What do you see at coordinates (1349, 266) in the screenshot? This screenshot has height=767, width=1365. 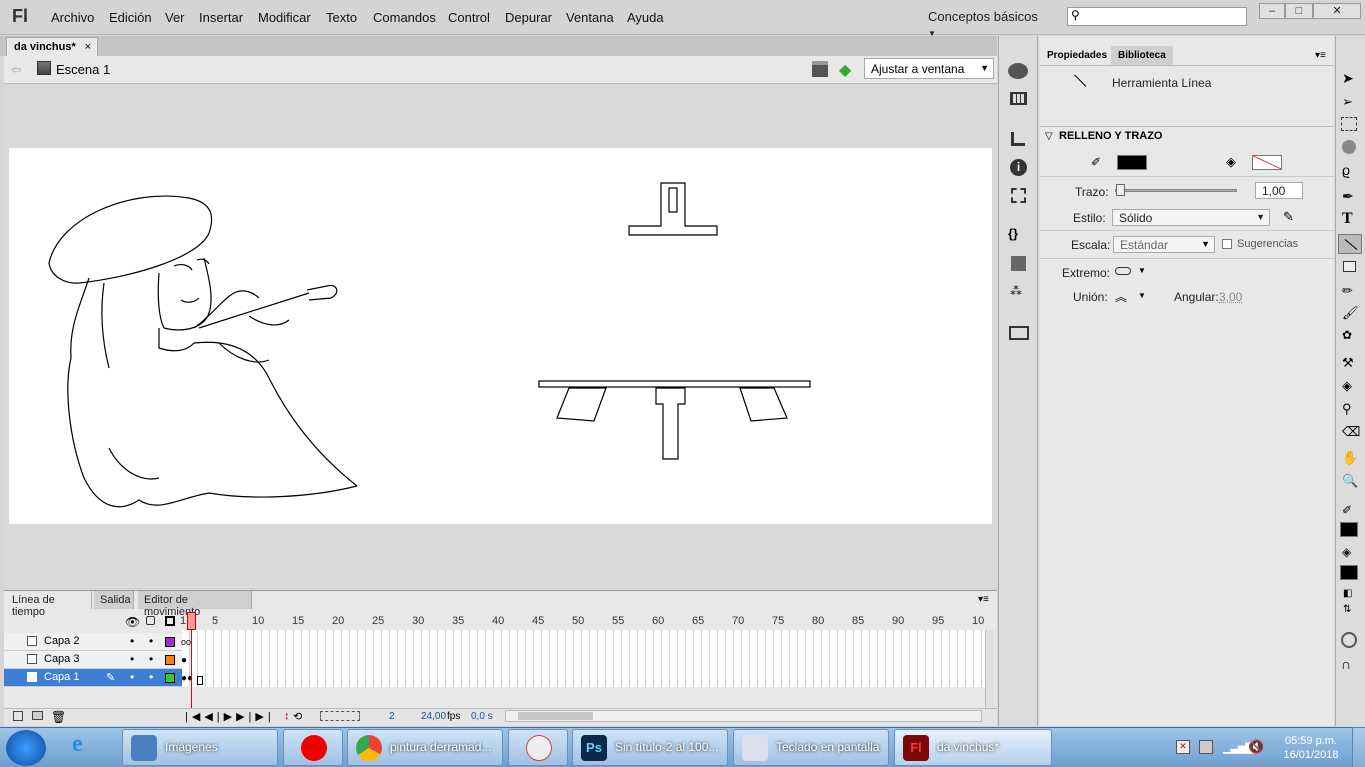 I see `rectangle-tool-icon` at bounding box center [1349, 266].